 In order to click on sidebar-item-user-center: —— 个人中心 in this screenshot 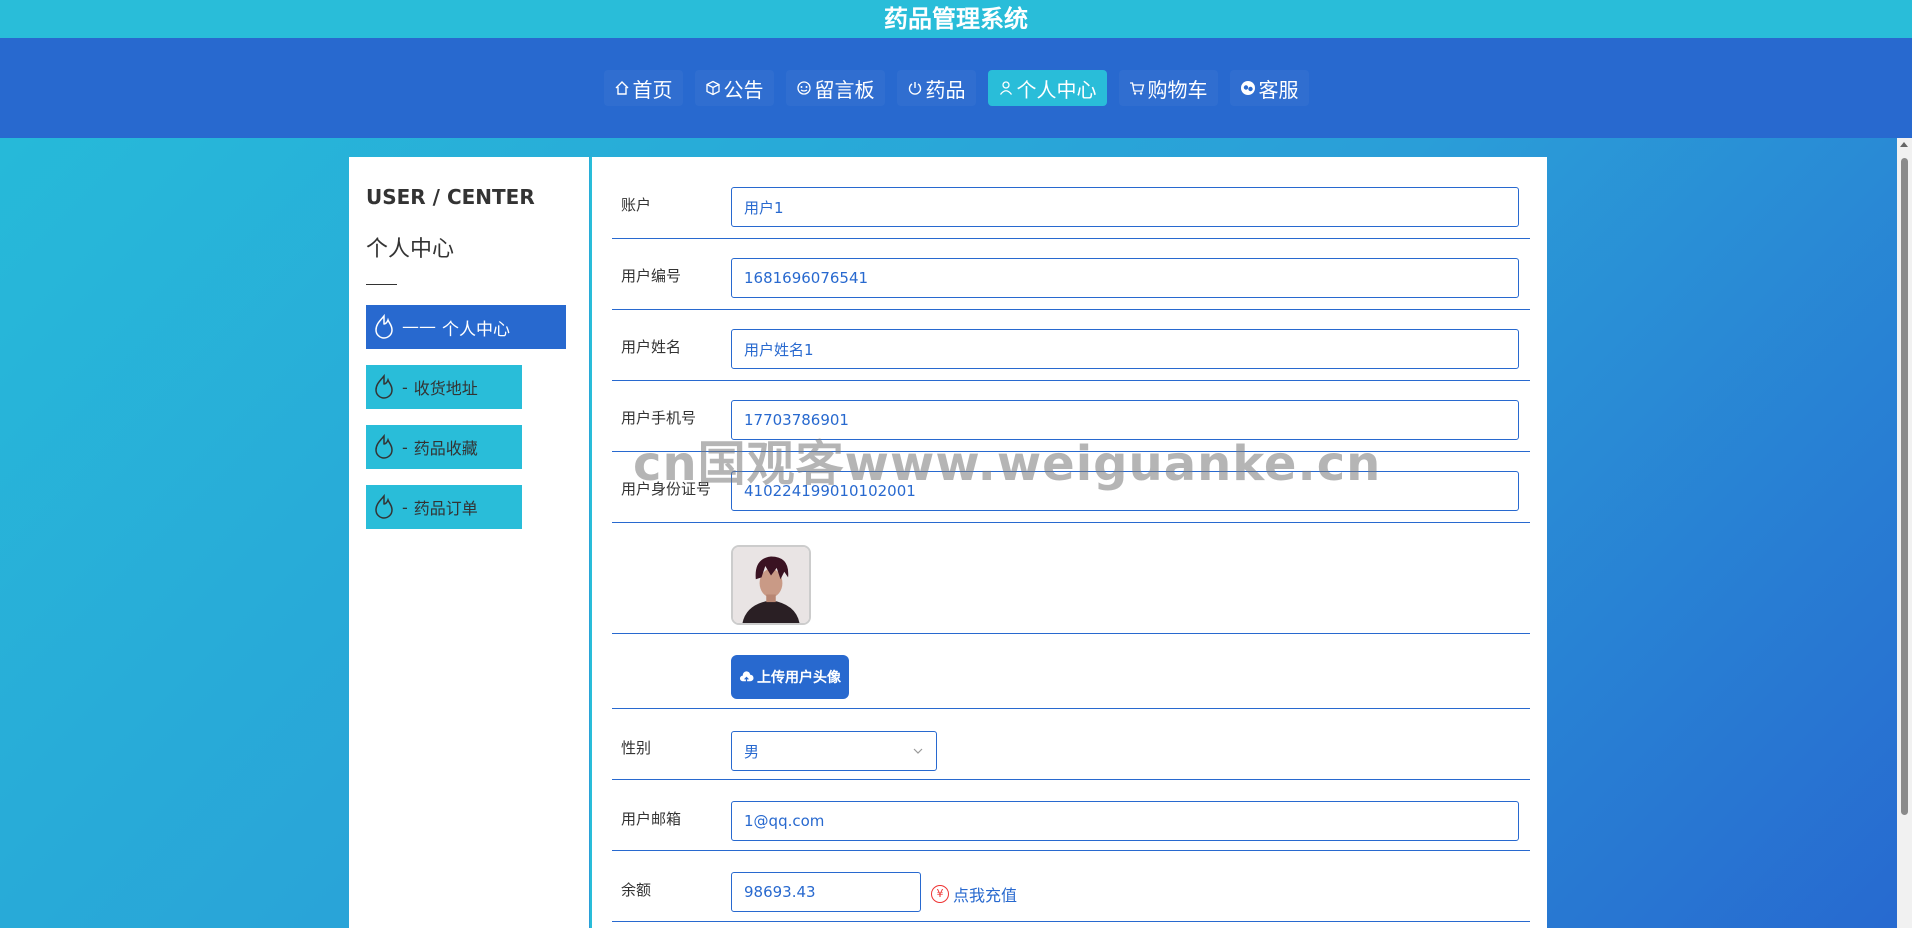, I will do `click(466, 327)`.